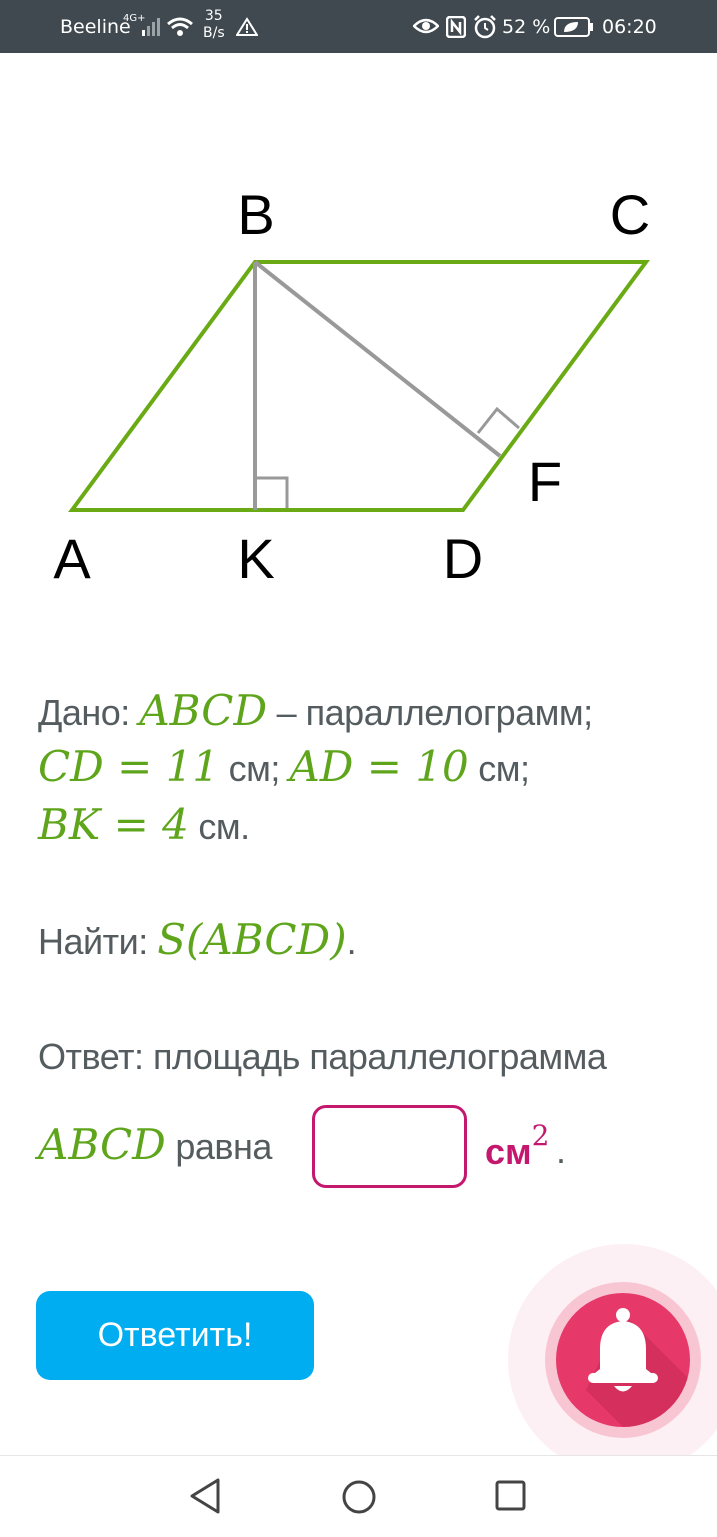 The height and width of the screenshot is (1537, 717). I want to click on right-angle-f, so click(498, 420).